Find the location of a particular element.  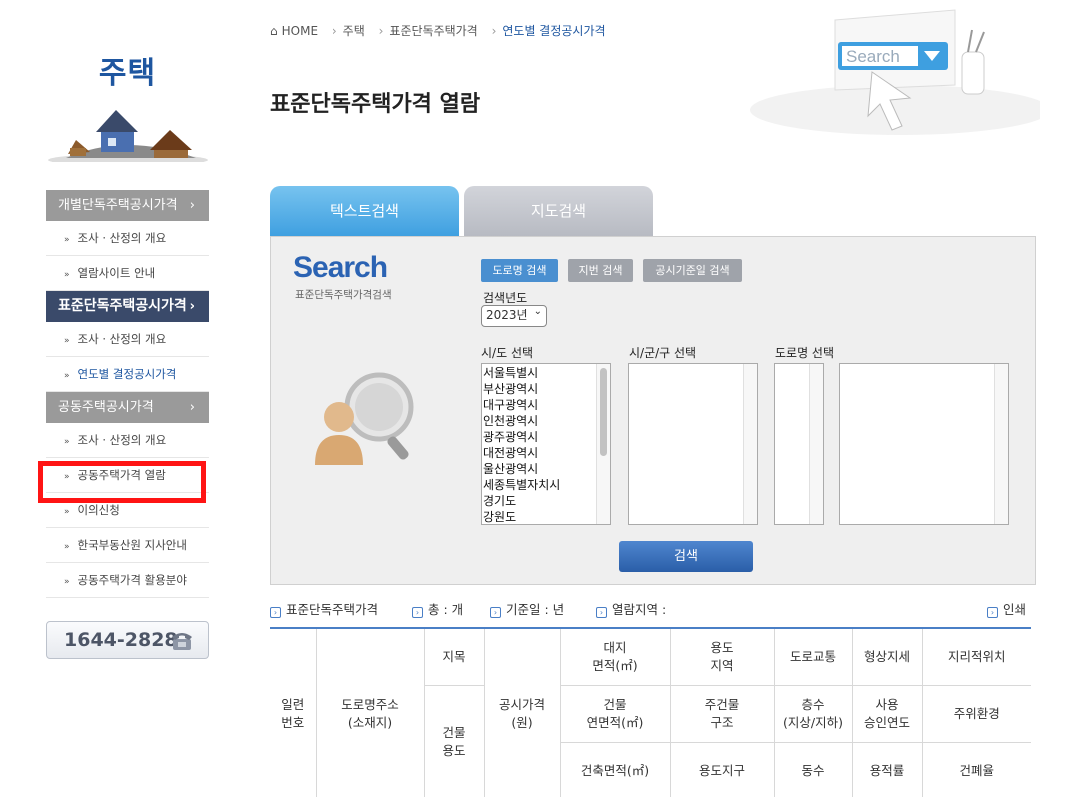

table-header-cell: 용적률 is located at coordinates (887, 769).